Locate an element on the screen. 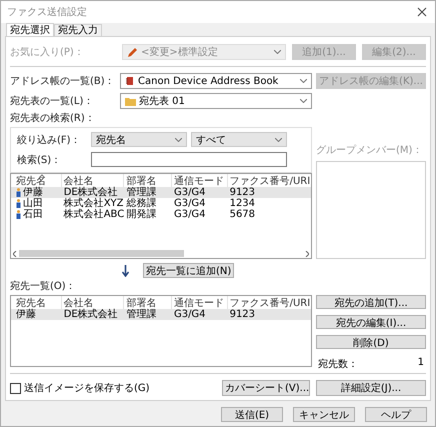  favorites-label: お気に入り(P)： is located at coordinates (47, 52).